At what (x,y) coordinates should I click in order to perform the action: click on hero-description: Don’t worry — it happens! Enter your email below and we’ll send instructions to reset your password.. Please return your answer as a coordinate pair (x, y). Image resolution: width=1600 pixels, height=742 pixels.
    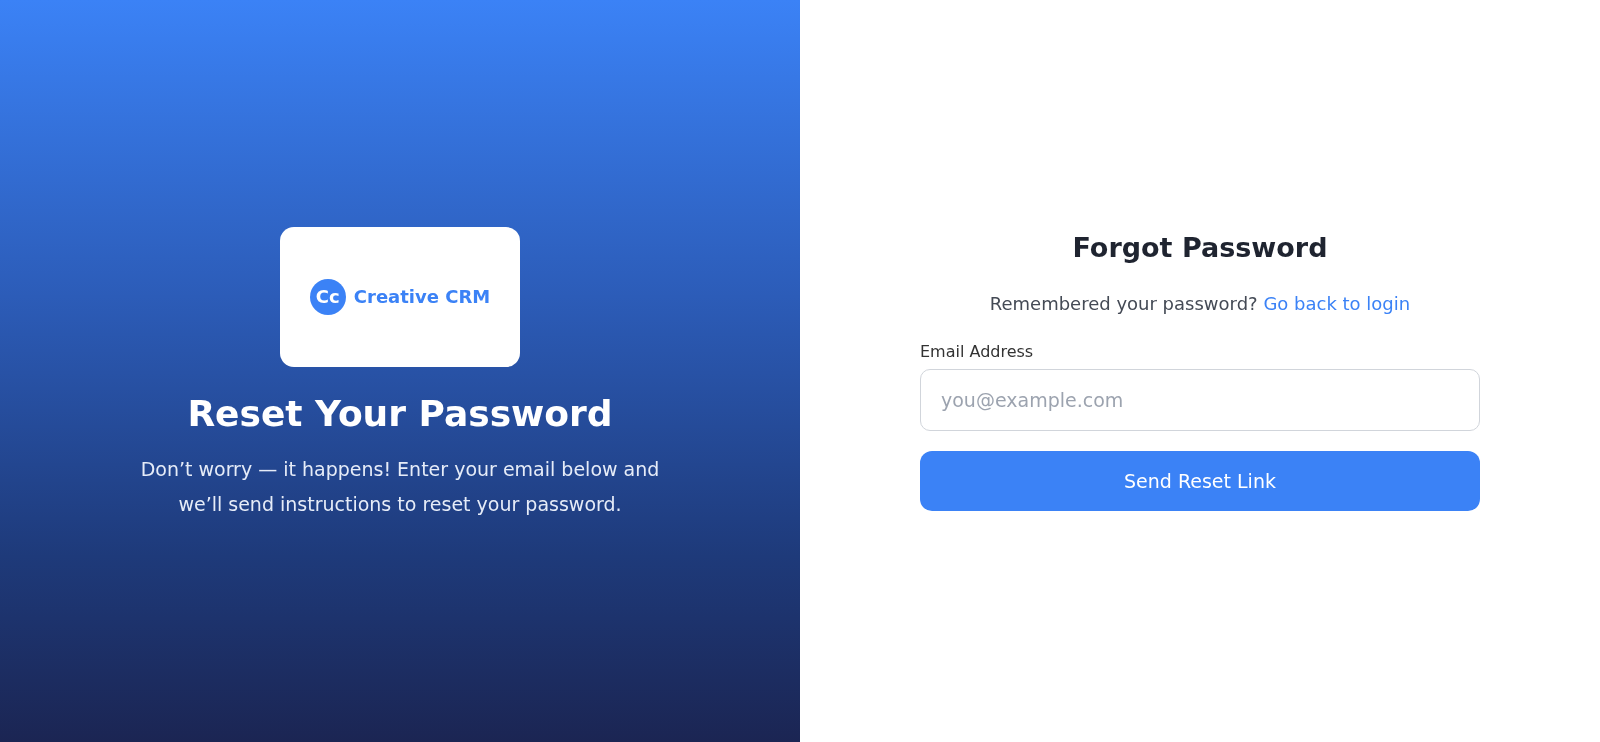
    Looking at the image, I should click on (400, 486).